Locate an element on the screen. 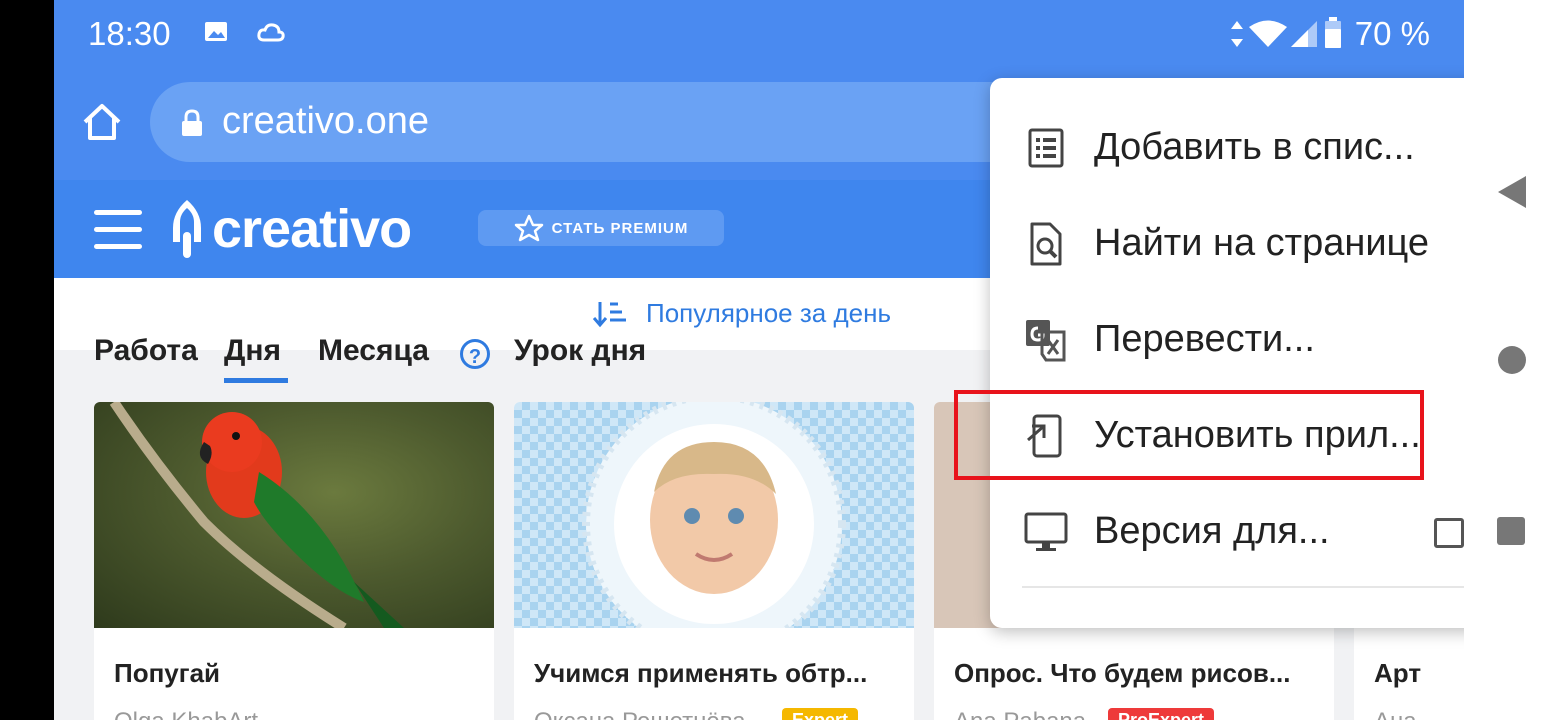 The height and width of the screenshot is (720, 1560). premium-label: СТАТЬ PREMIUM is located at coordinates (620, 228).